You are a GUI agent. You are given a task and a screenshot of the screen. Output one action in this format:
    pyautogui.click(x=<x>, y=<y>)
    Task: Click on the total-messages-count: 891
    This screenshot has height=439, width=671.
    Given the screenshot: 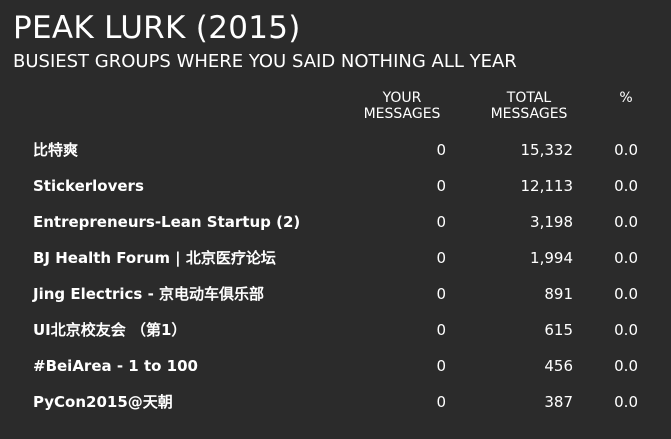 What is the action you would take?
    pyautogui.click(x=558, y=294)
    